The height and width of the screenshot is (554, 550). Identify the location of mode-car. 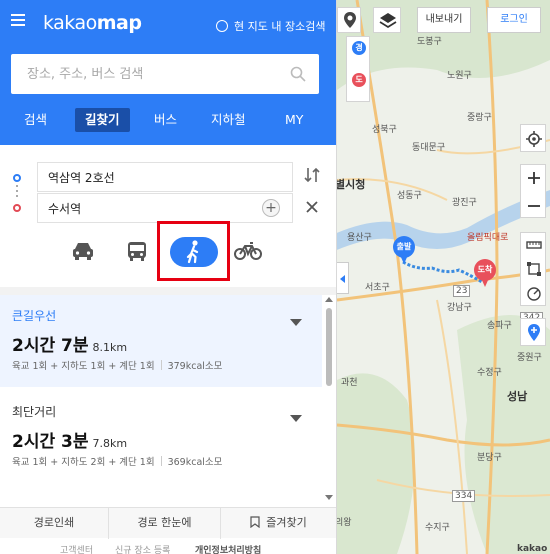
(90, 255).